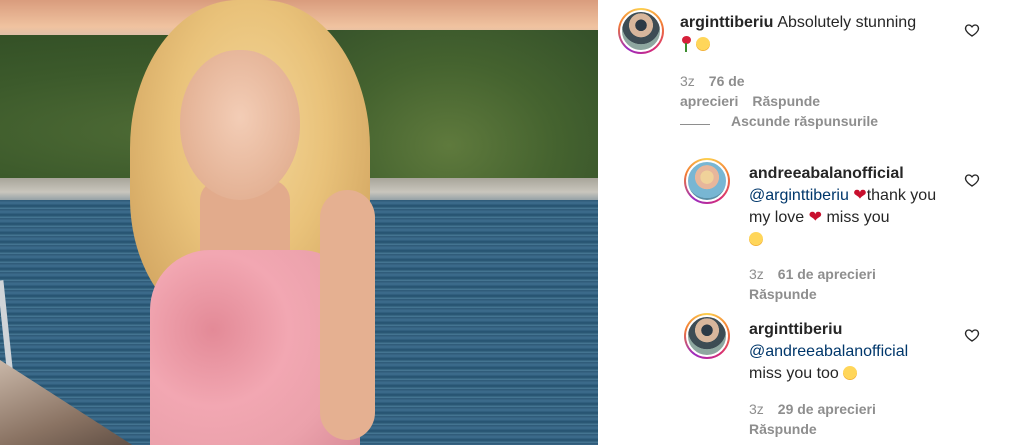  Describe the element at coordinates (695, 124) in the screenshot. I see `hide-replies-line` at that location.